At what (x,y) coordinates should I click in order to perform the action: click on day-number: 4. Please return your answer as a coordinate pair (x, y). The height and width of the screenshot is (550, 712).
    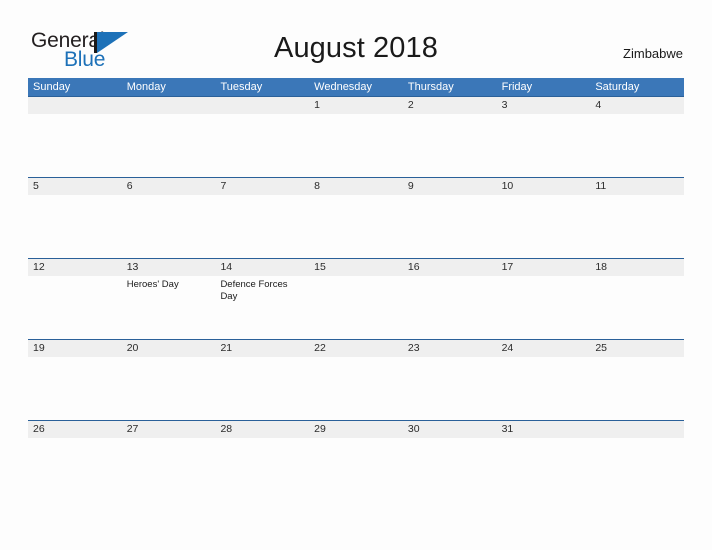
    Looking at the image, I should click on (637, 105).